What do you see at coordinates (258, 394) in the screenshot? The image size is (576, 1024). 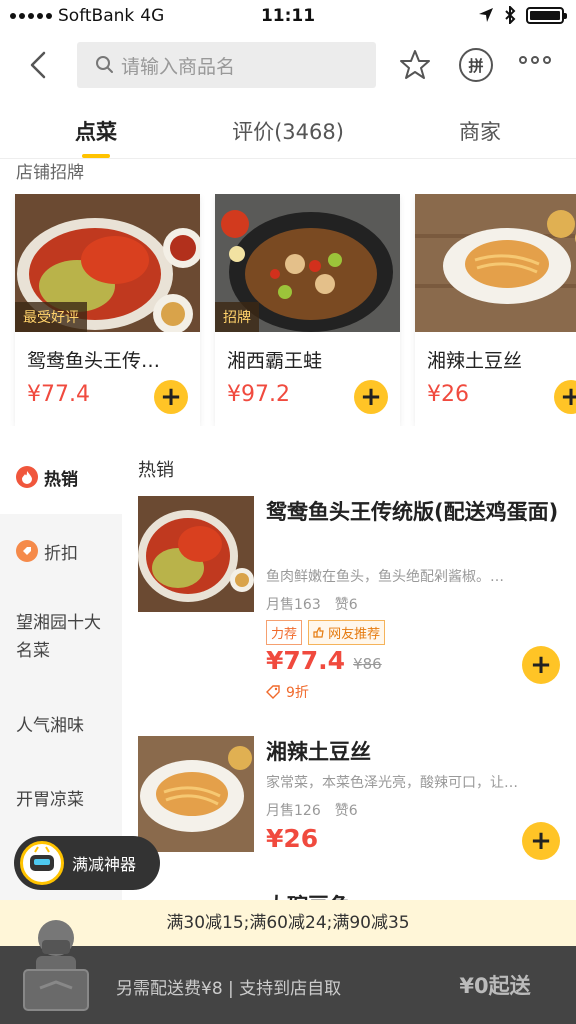 I see `dish-price: ¥97.2` at bounding box center [258, 394].